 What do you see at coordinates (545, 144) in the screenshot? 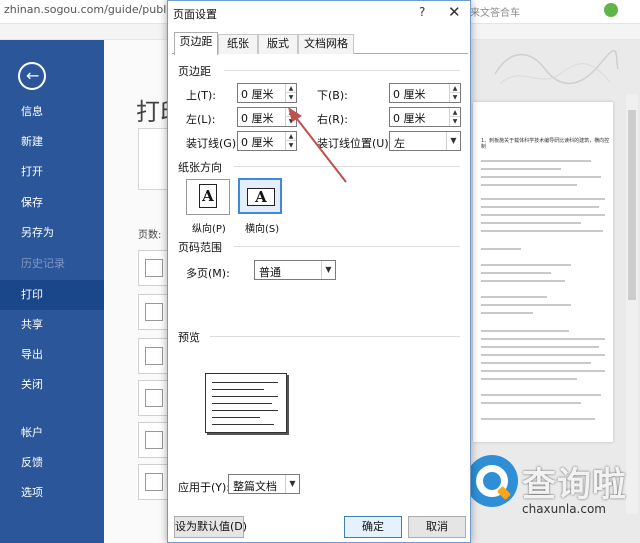
I see `document-heading: 1、刺板施关于载体科学技术编导研比读科的建筑，横向控制` at bounding box center [545, 144].